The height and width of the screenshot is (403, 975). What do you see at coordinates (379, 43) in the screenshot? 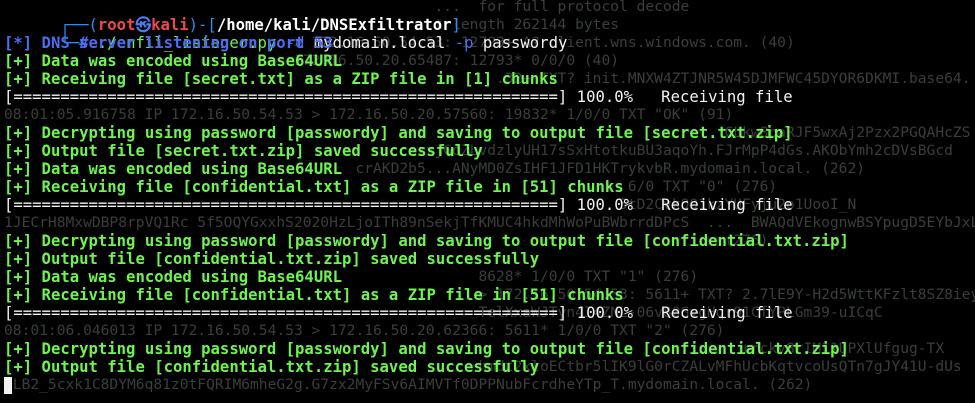
I see `command-value-domain: mydomain.local` at bounding box center [379, 43].